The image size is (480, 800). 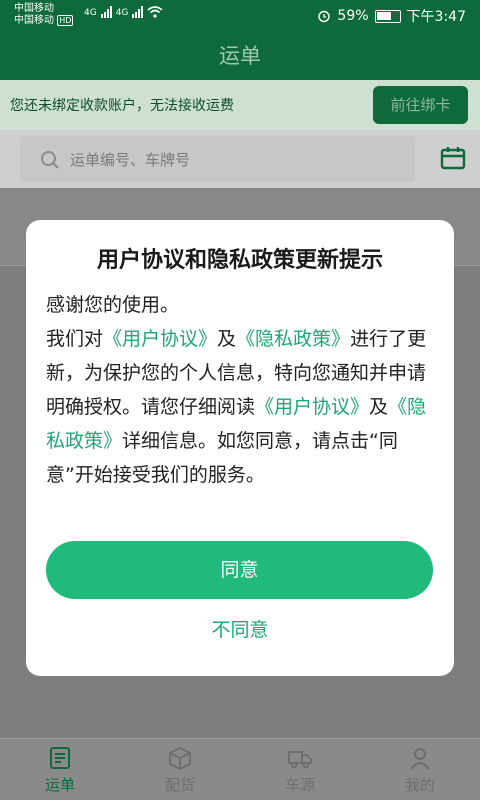 What do you see at coordinates (387, 16) in the screenshot?
I see `battery-icon` at bounding box center [387, 16].